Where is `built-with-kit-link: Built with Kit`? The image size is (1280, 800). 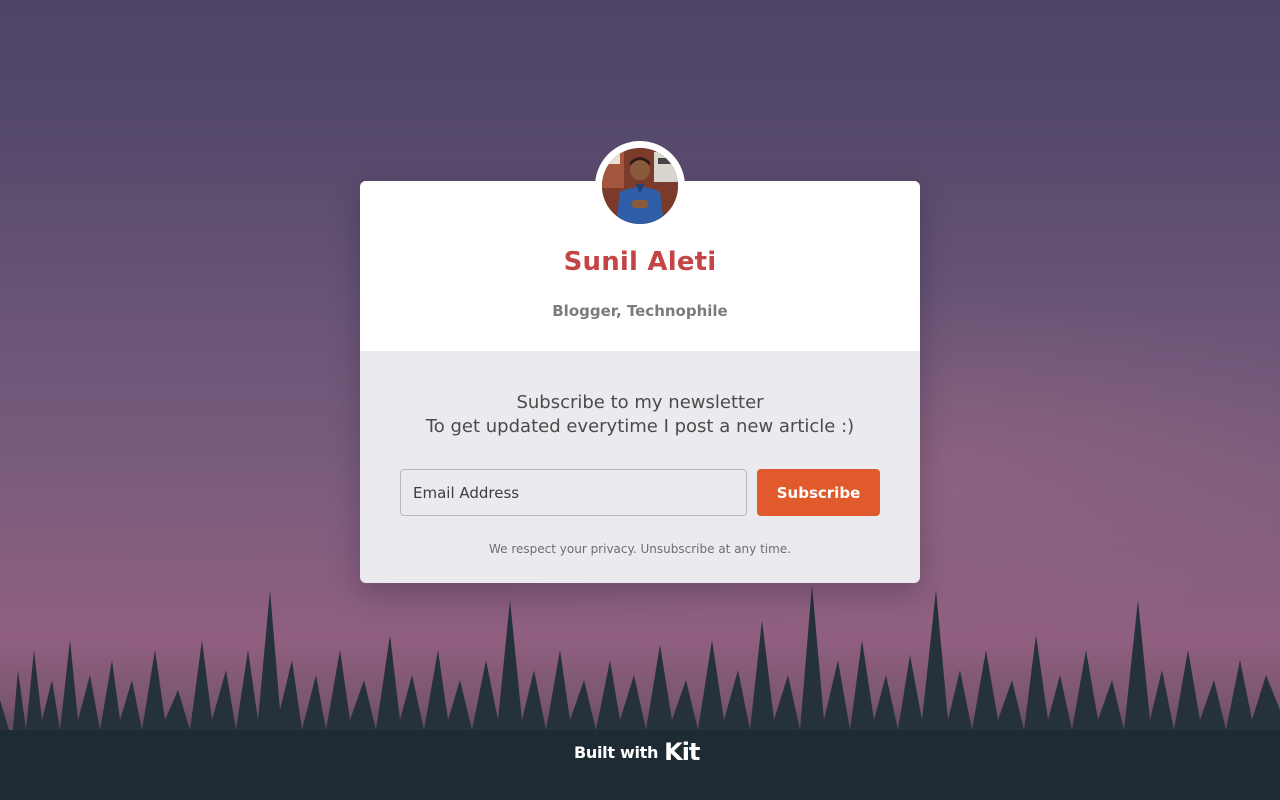 built-with-kit-link: Built with Kit is located at coordinates (637, 752).